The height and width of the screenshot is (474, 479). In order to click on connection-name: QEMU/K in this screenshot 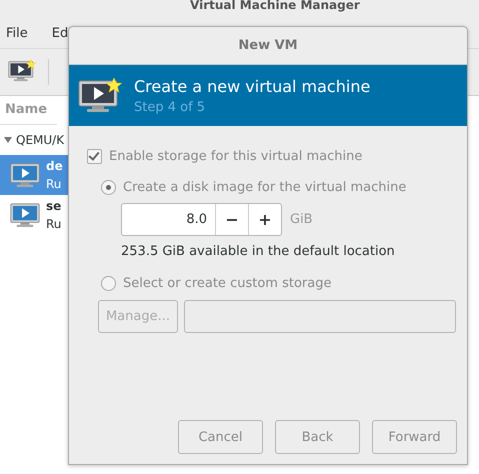, I will do `click(40, 140)`.